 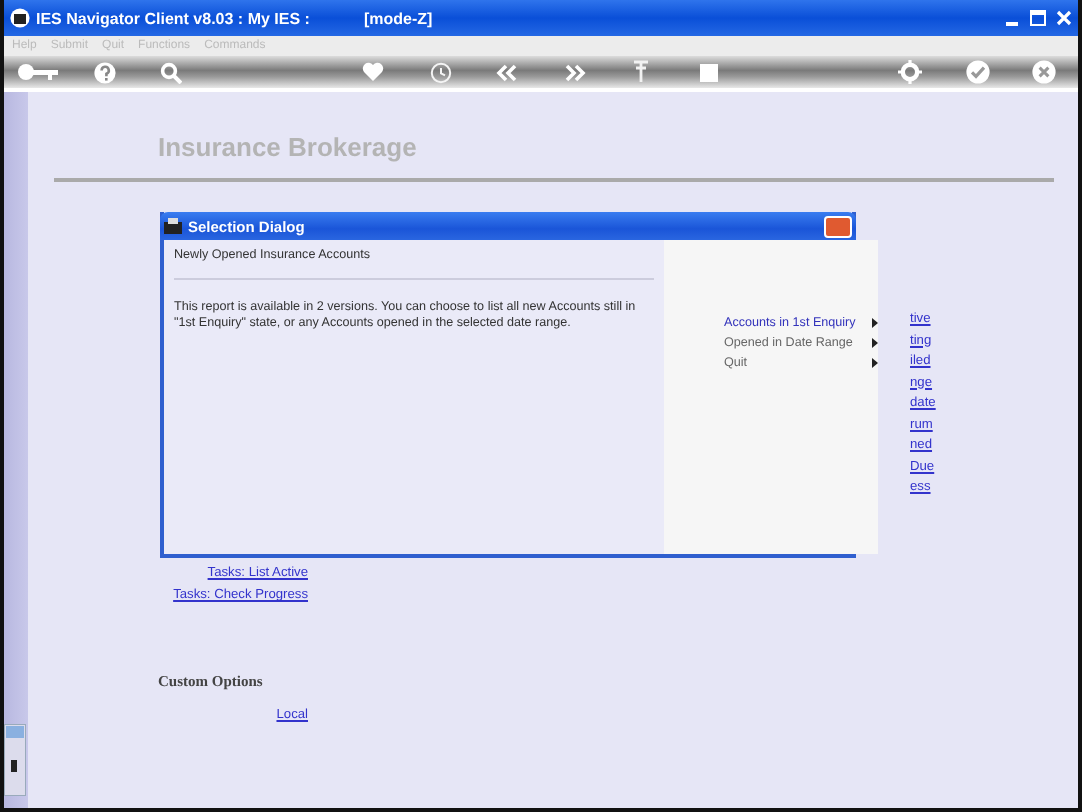 I want to click on square-icon, so click(x=708, y=72).